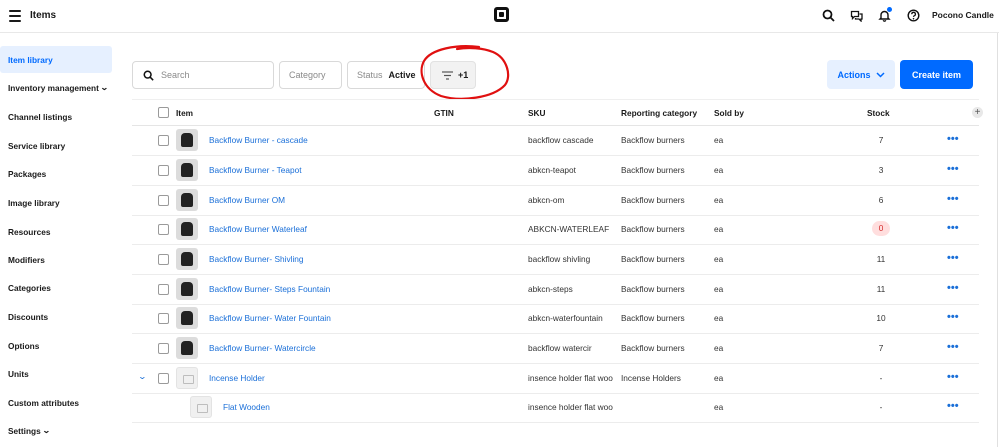 The height and width of the screenshot is (447, 999). Describe the element at coordinates (203, 75) in the screenshot. I see `search-input: Search` at that location.